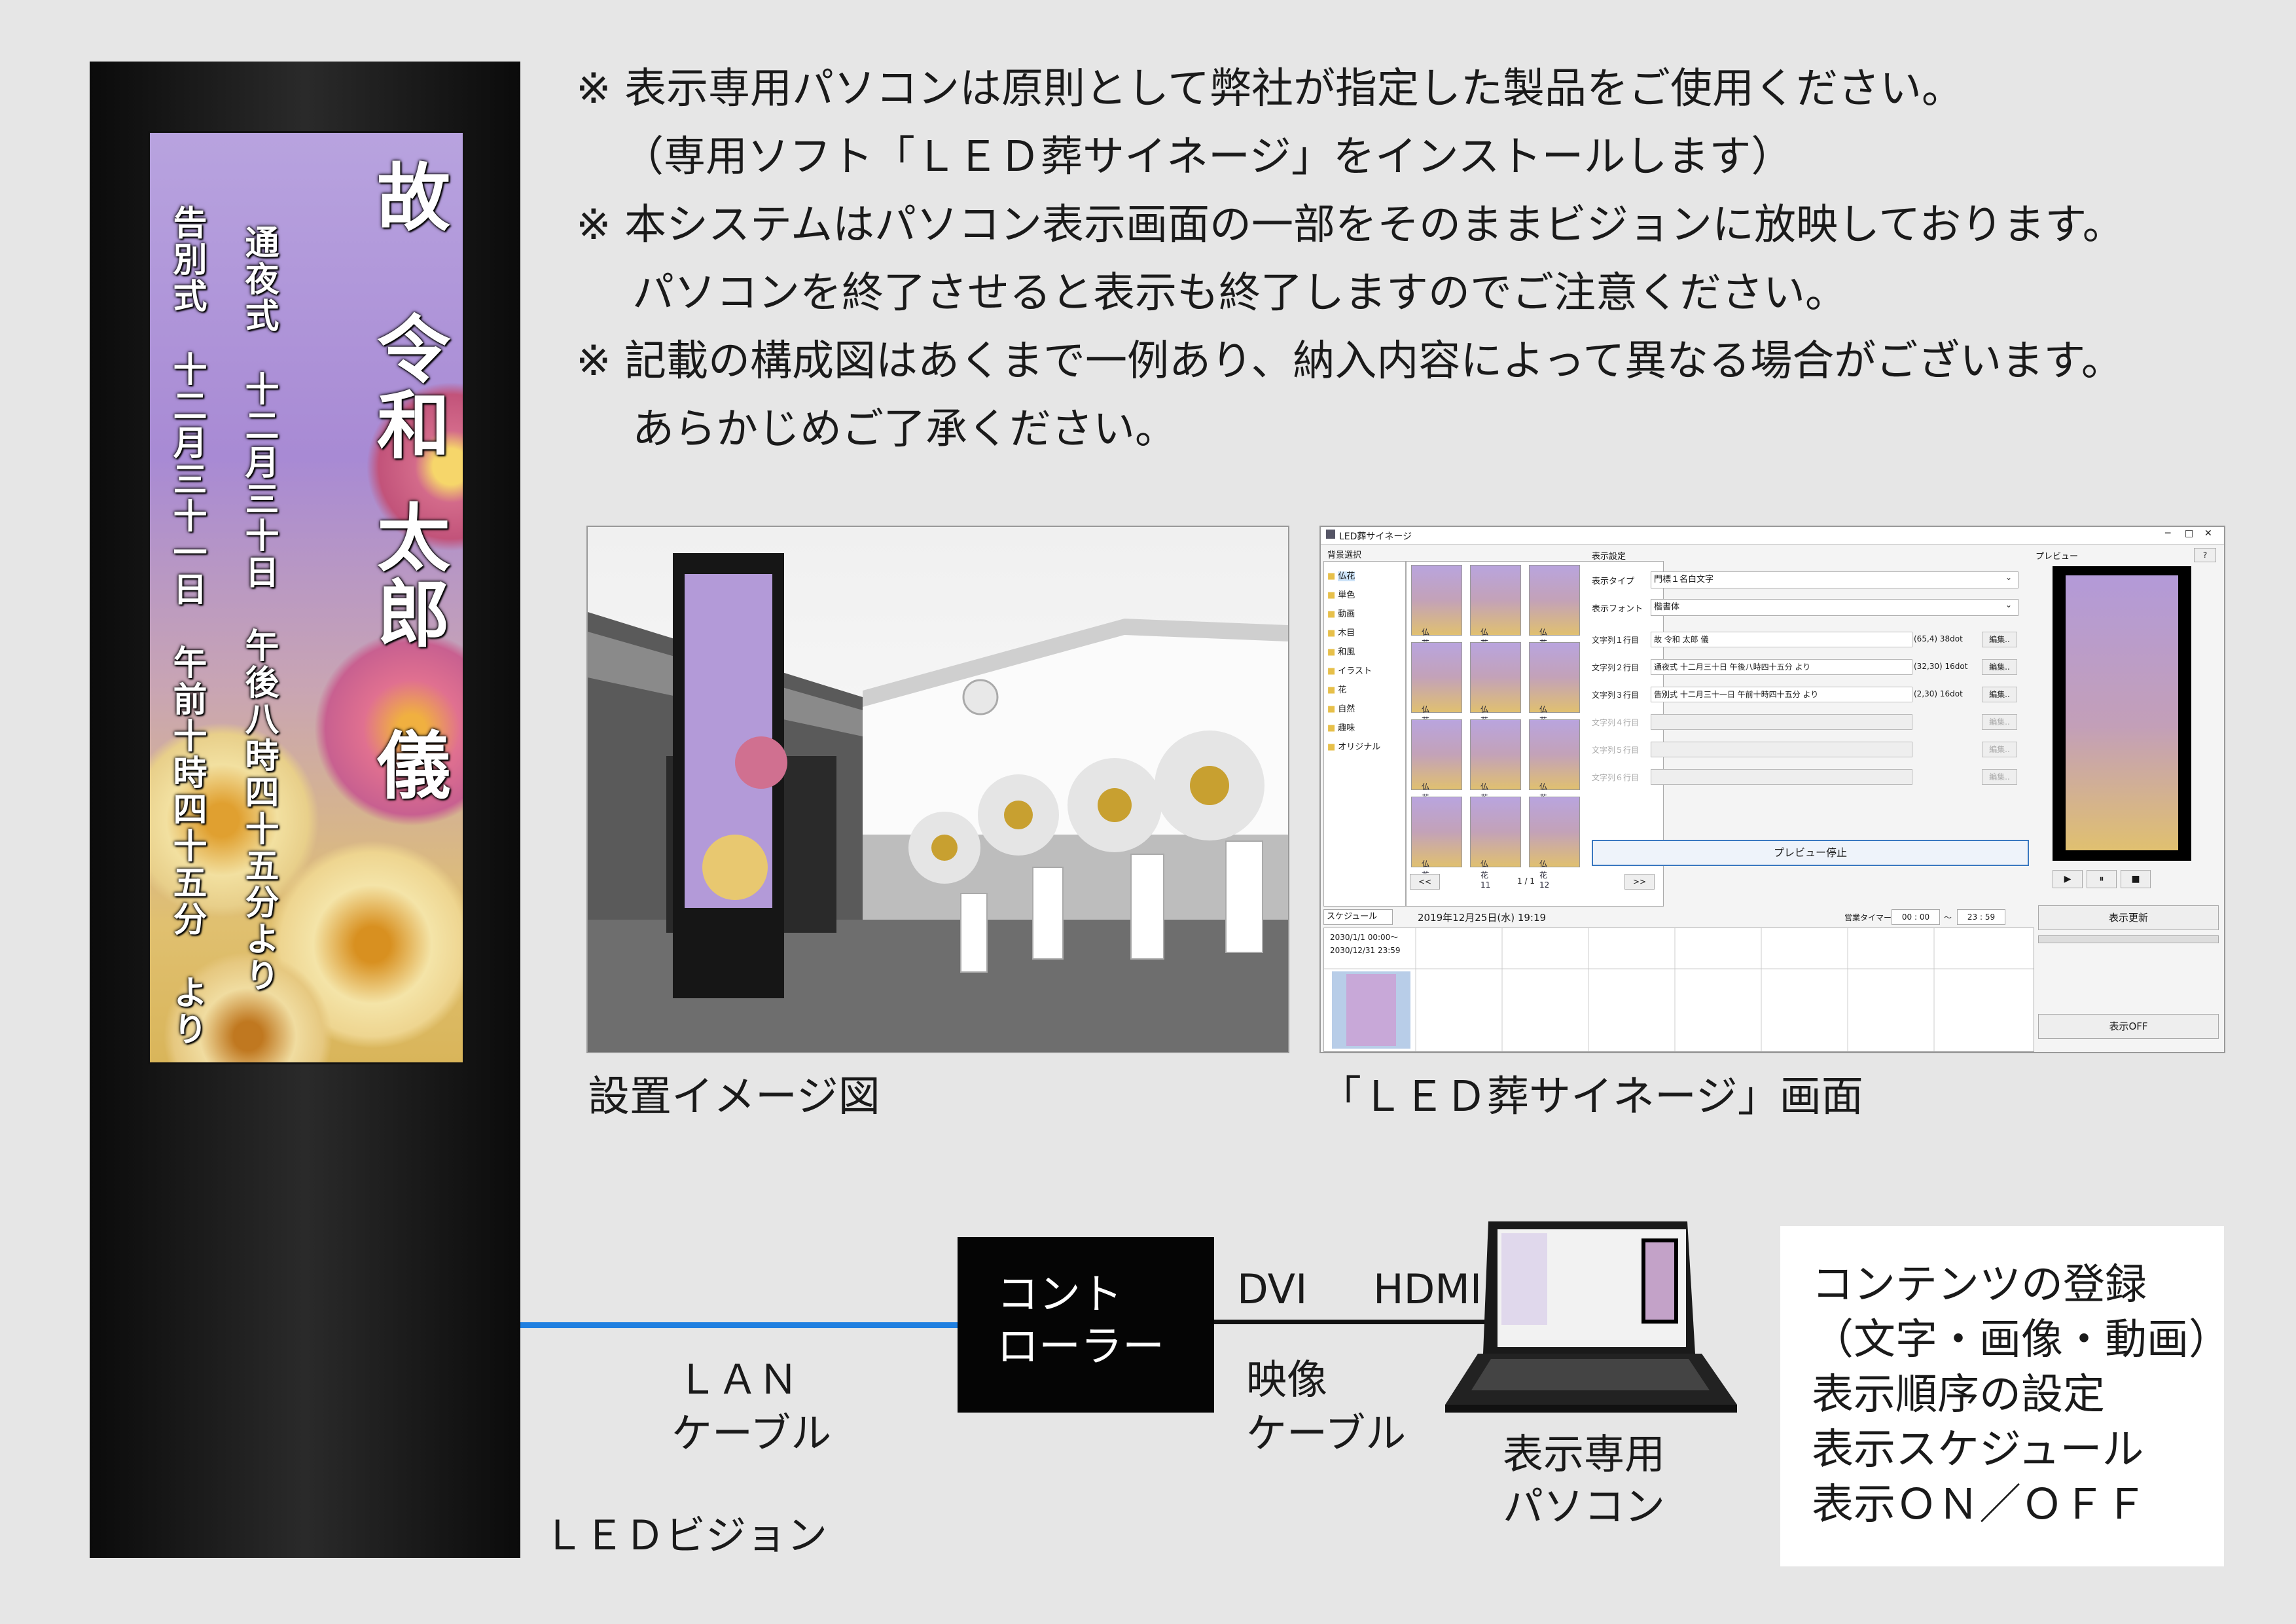 This screenshot has height=1624, width=2296. What do you see at coordinates (738, 1379) in the screenshot?
I see `lan-label-1: ＬＡＮ` at bounding box center [738, 1379].